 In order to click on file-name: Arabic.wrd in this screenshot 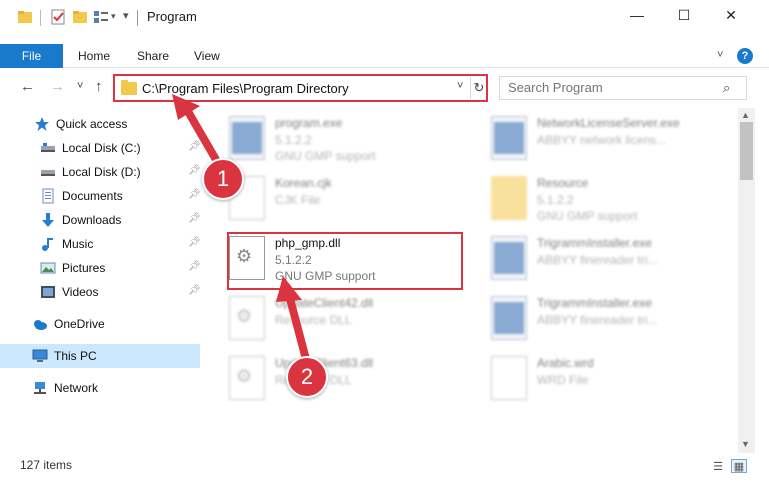, I will do `click(565, 363)`.